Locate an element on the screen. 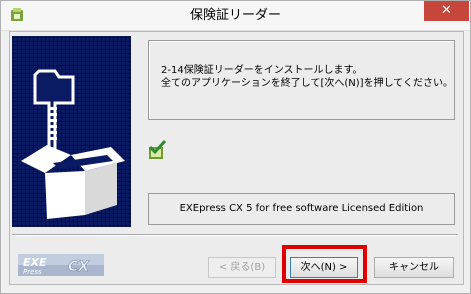 This screenshot has width=471, height=294. checkmark-icon is located at coordinates (157, 149).